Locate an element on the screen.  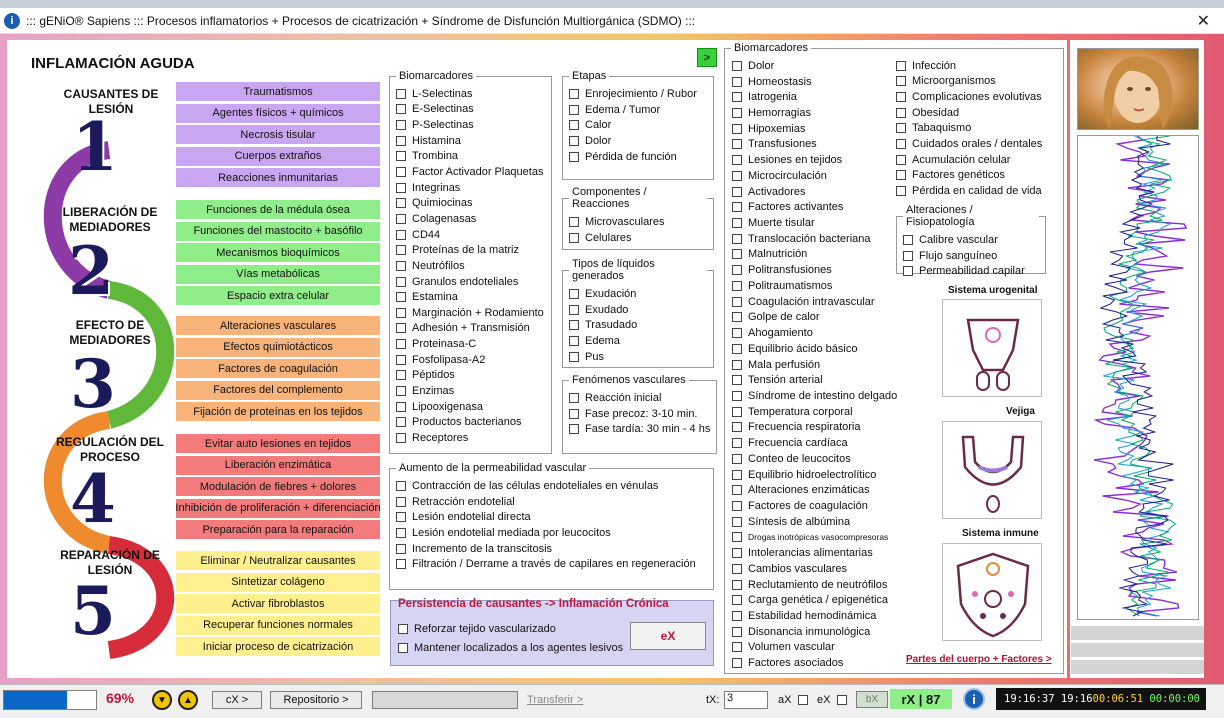
etapa-checkbox: Enrojecimiento / Rubor is located at coordinates (638, 94).